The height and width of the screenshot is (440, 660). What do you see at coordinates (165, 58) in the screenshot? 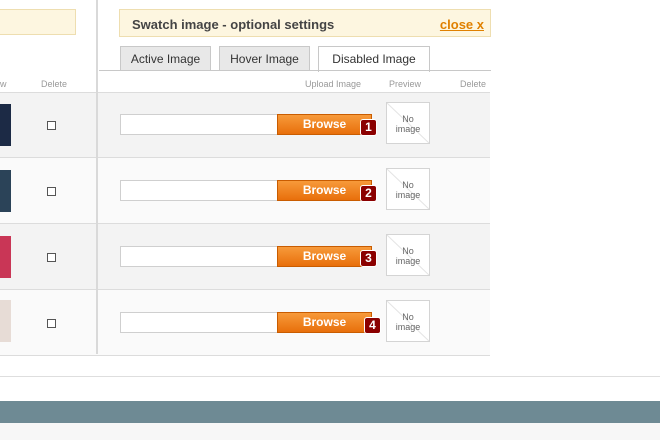
I see `tab-active-image: Active Image` at bounding box center [165, 58].